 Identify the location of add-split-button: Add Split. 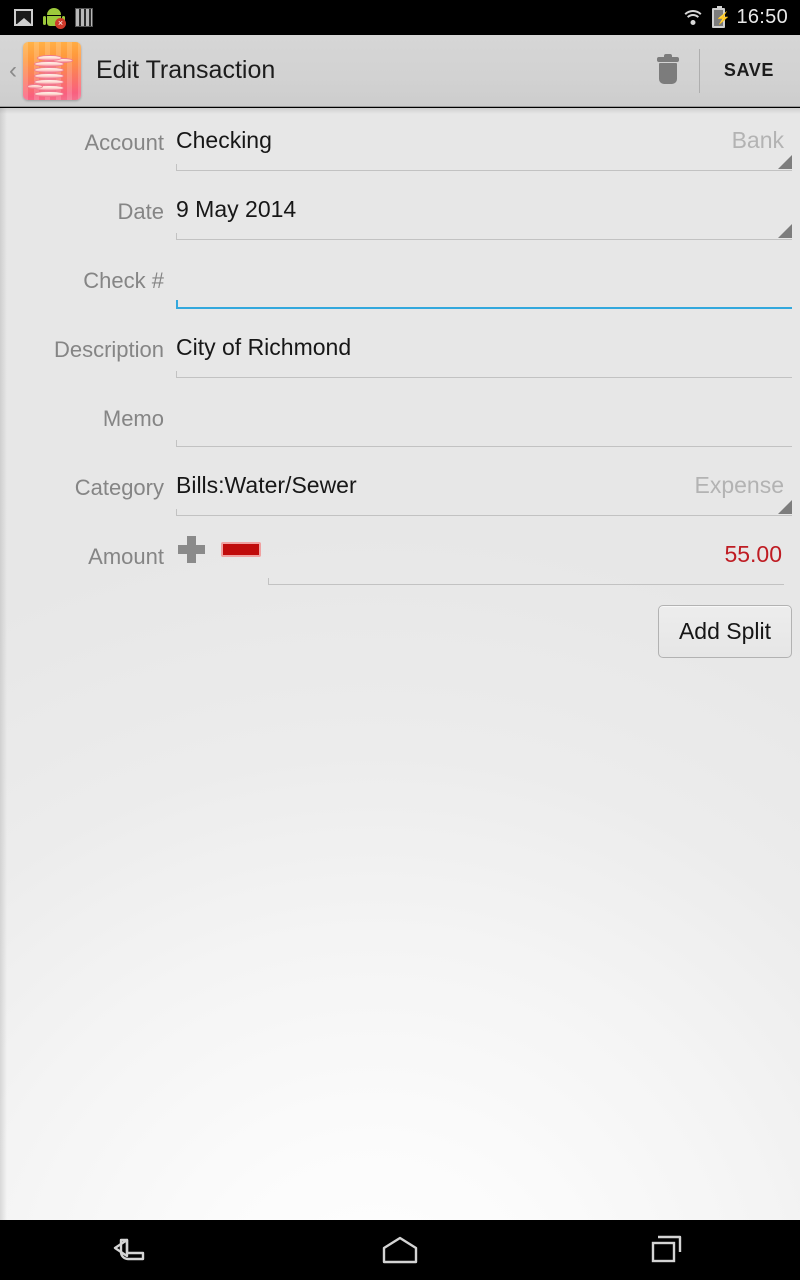
(724, 631).